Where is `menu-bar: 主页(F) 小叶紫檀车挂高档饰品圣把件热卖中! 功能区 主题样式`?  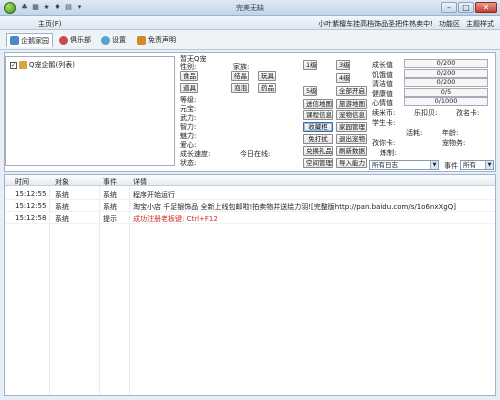 menu-bar: 主页(F) 小叶紫檀车挂高档饰品圣把件热卖中! 功能区 主题样式 is located at coordinates (250, 23).